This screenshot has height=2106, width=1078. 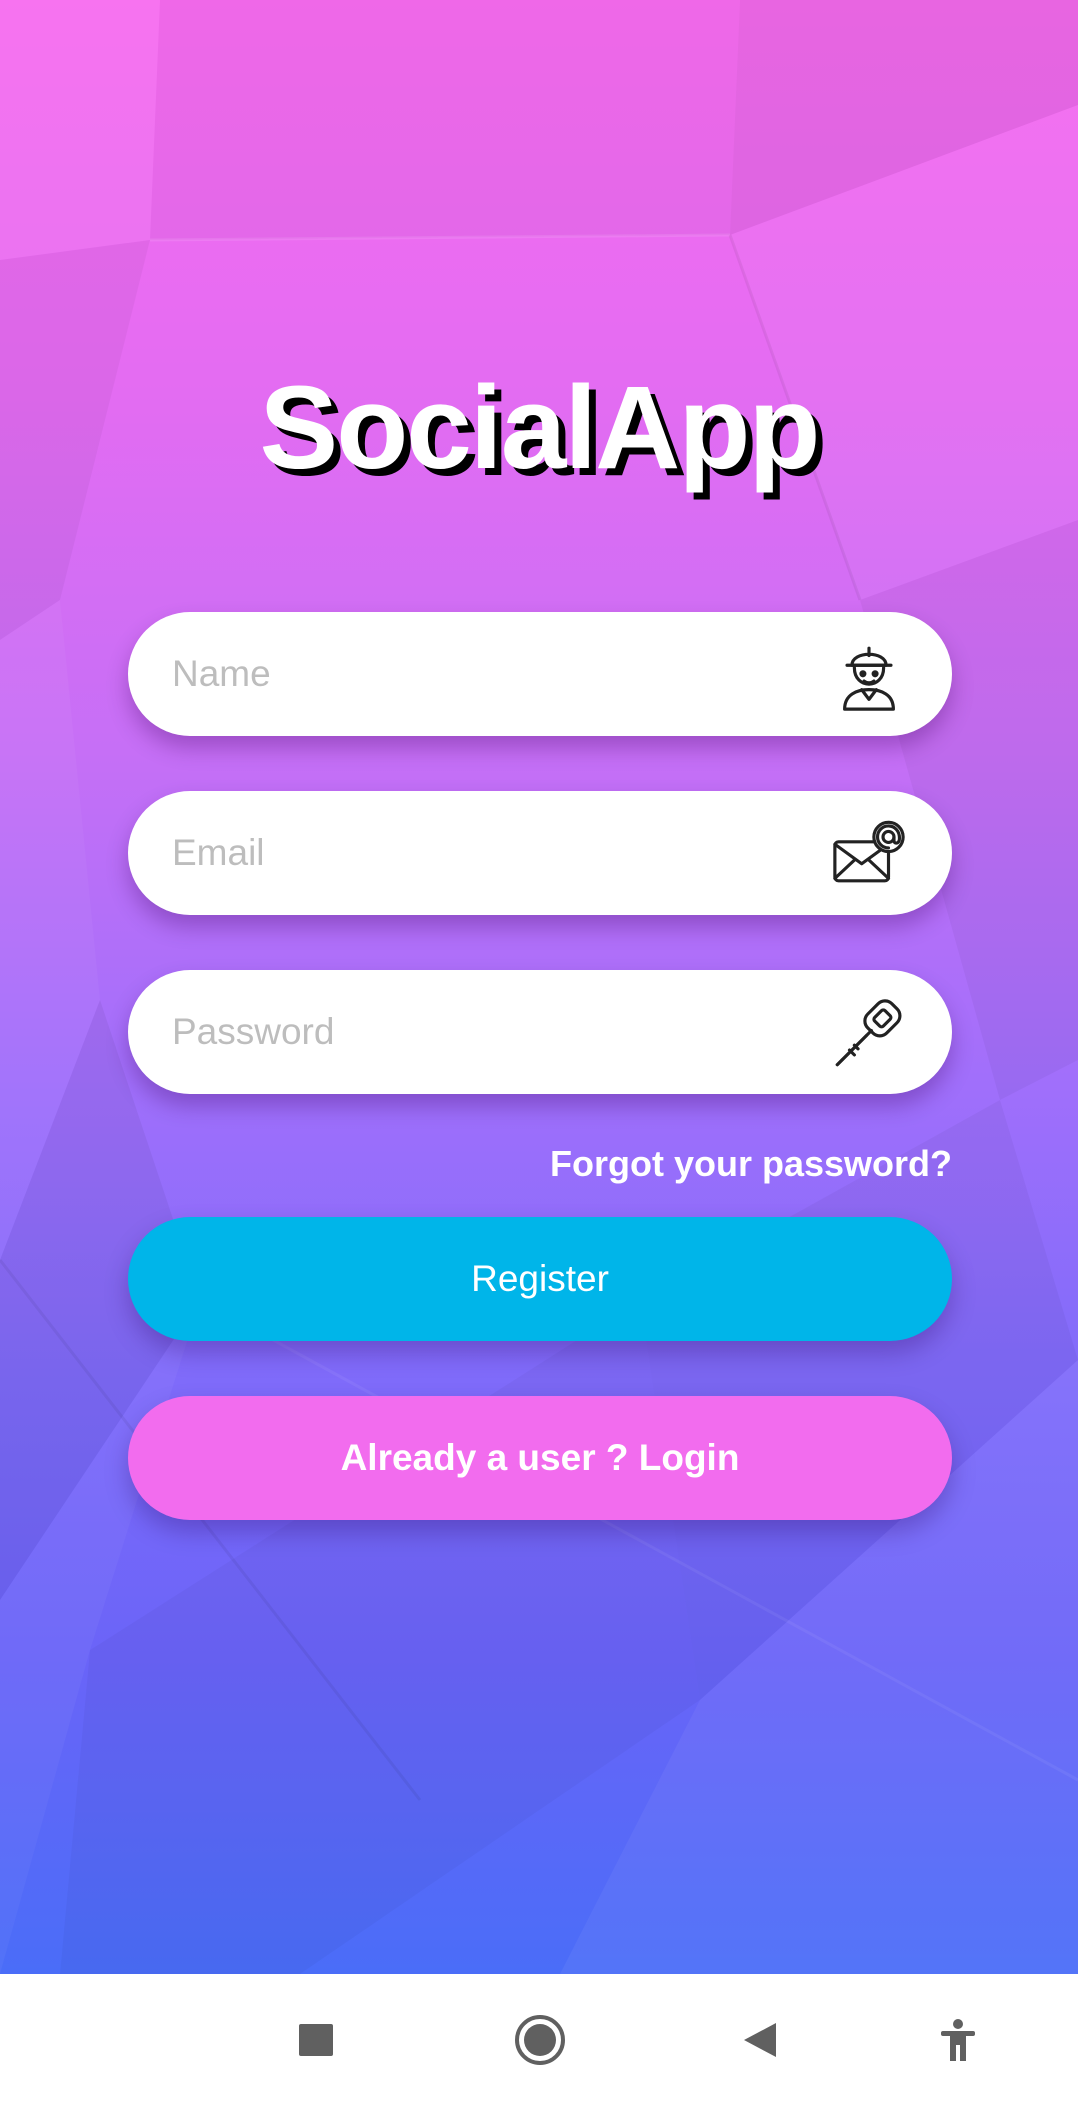 I want to click on email-input, so click(x=492, y=853).